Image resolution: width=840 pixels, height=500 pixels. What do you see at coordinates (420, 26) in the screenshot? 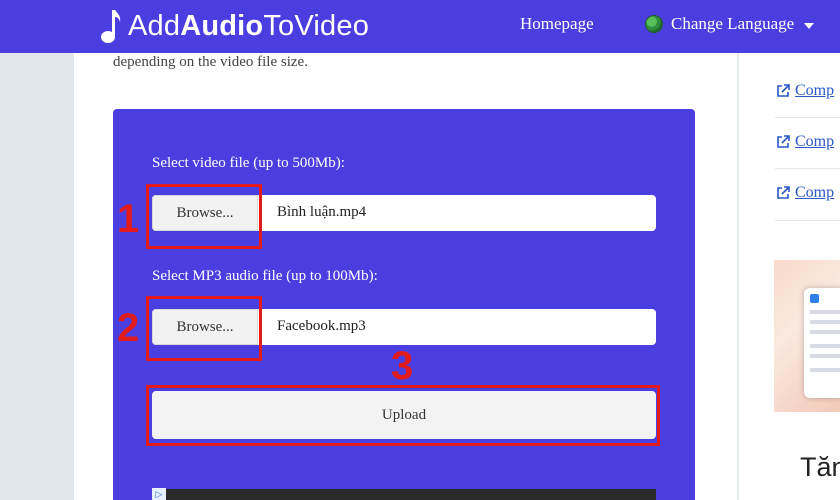
I see `top-header: AddAudioToVideo Homepage Change Language` at bounding box center [420, 26].